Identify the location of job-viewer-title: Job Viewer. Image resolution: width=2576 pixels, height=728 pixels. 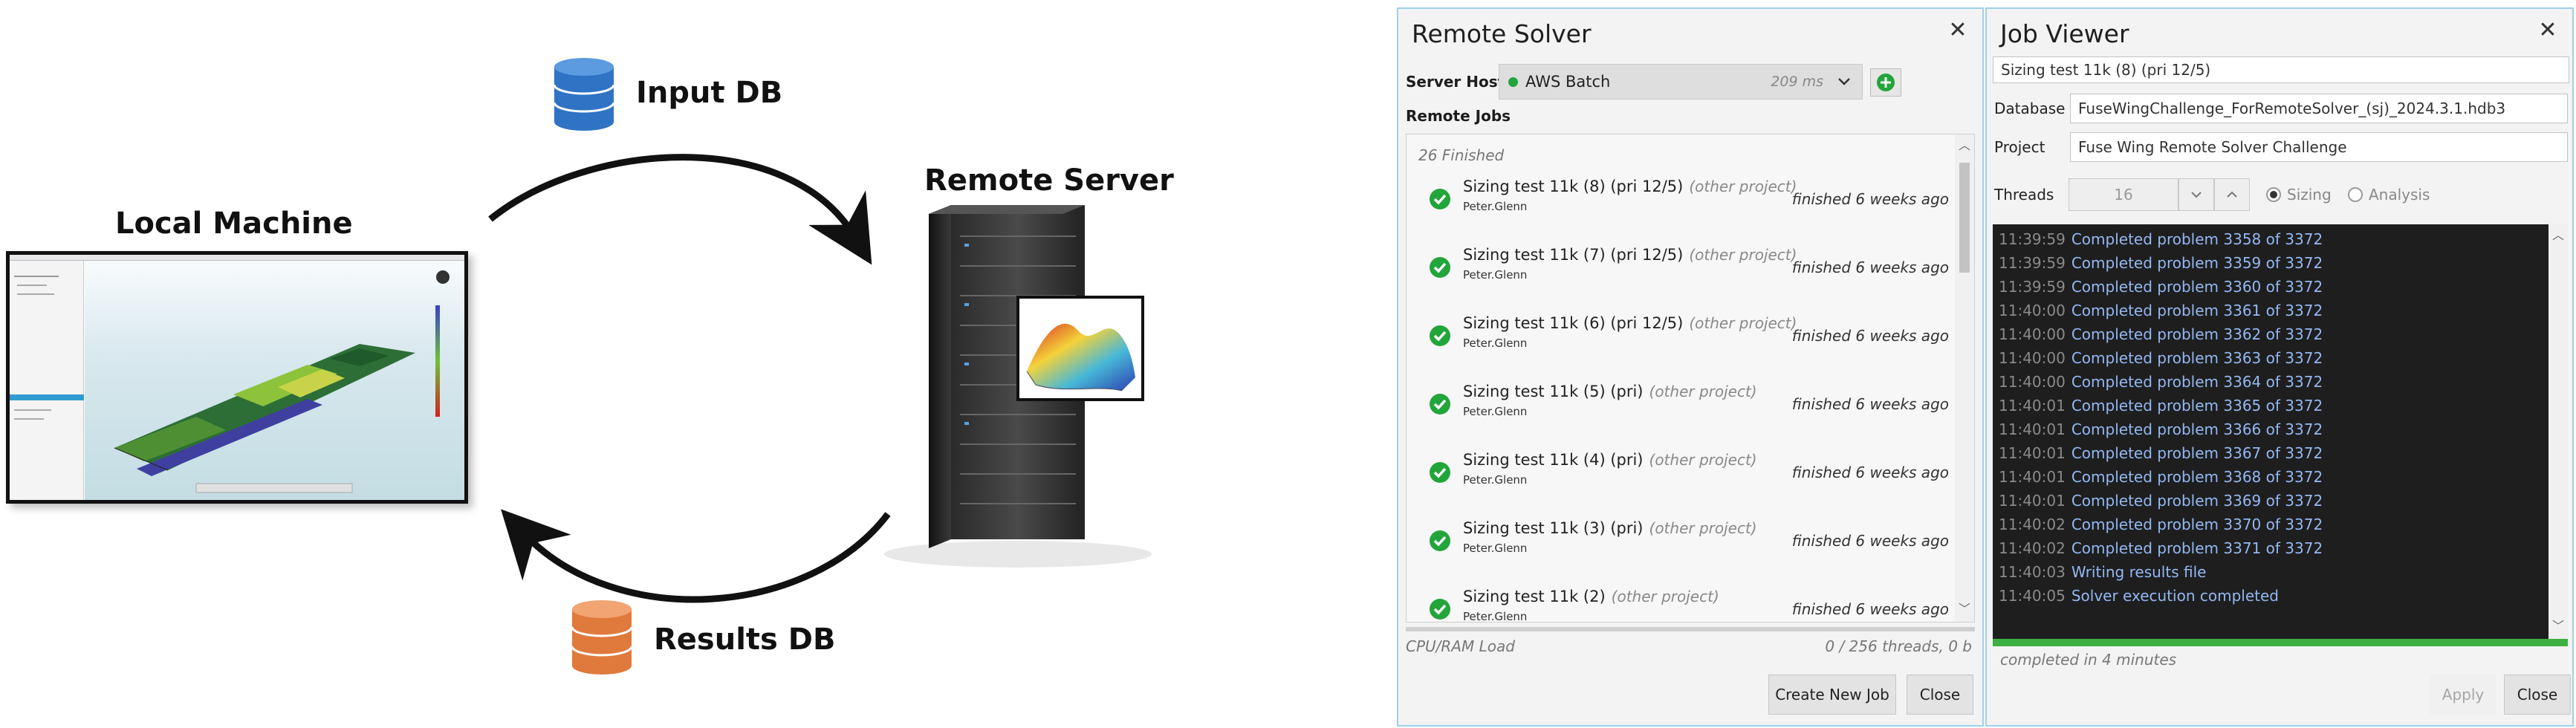
(2064, 33).